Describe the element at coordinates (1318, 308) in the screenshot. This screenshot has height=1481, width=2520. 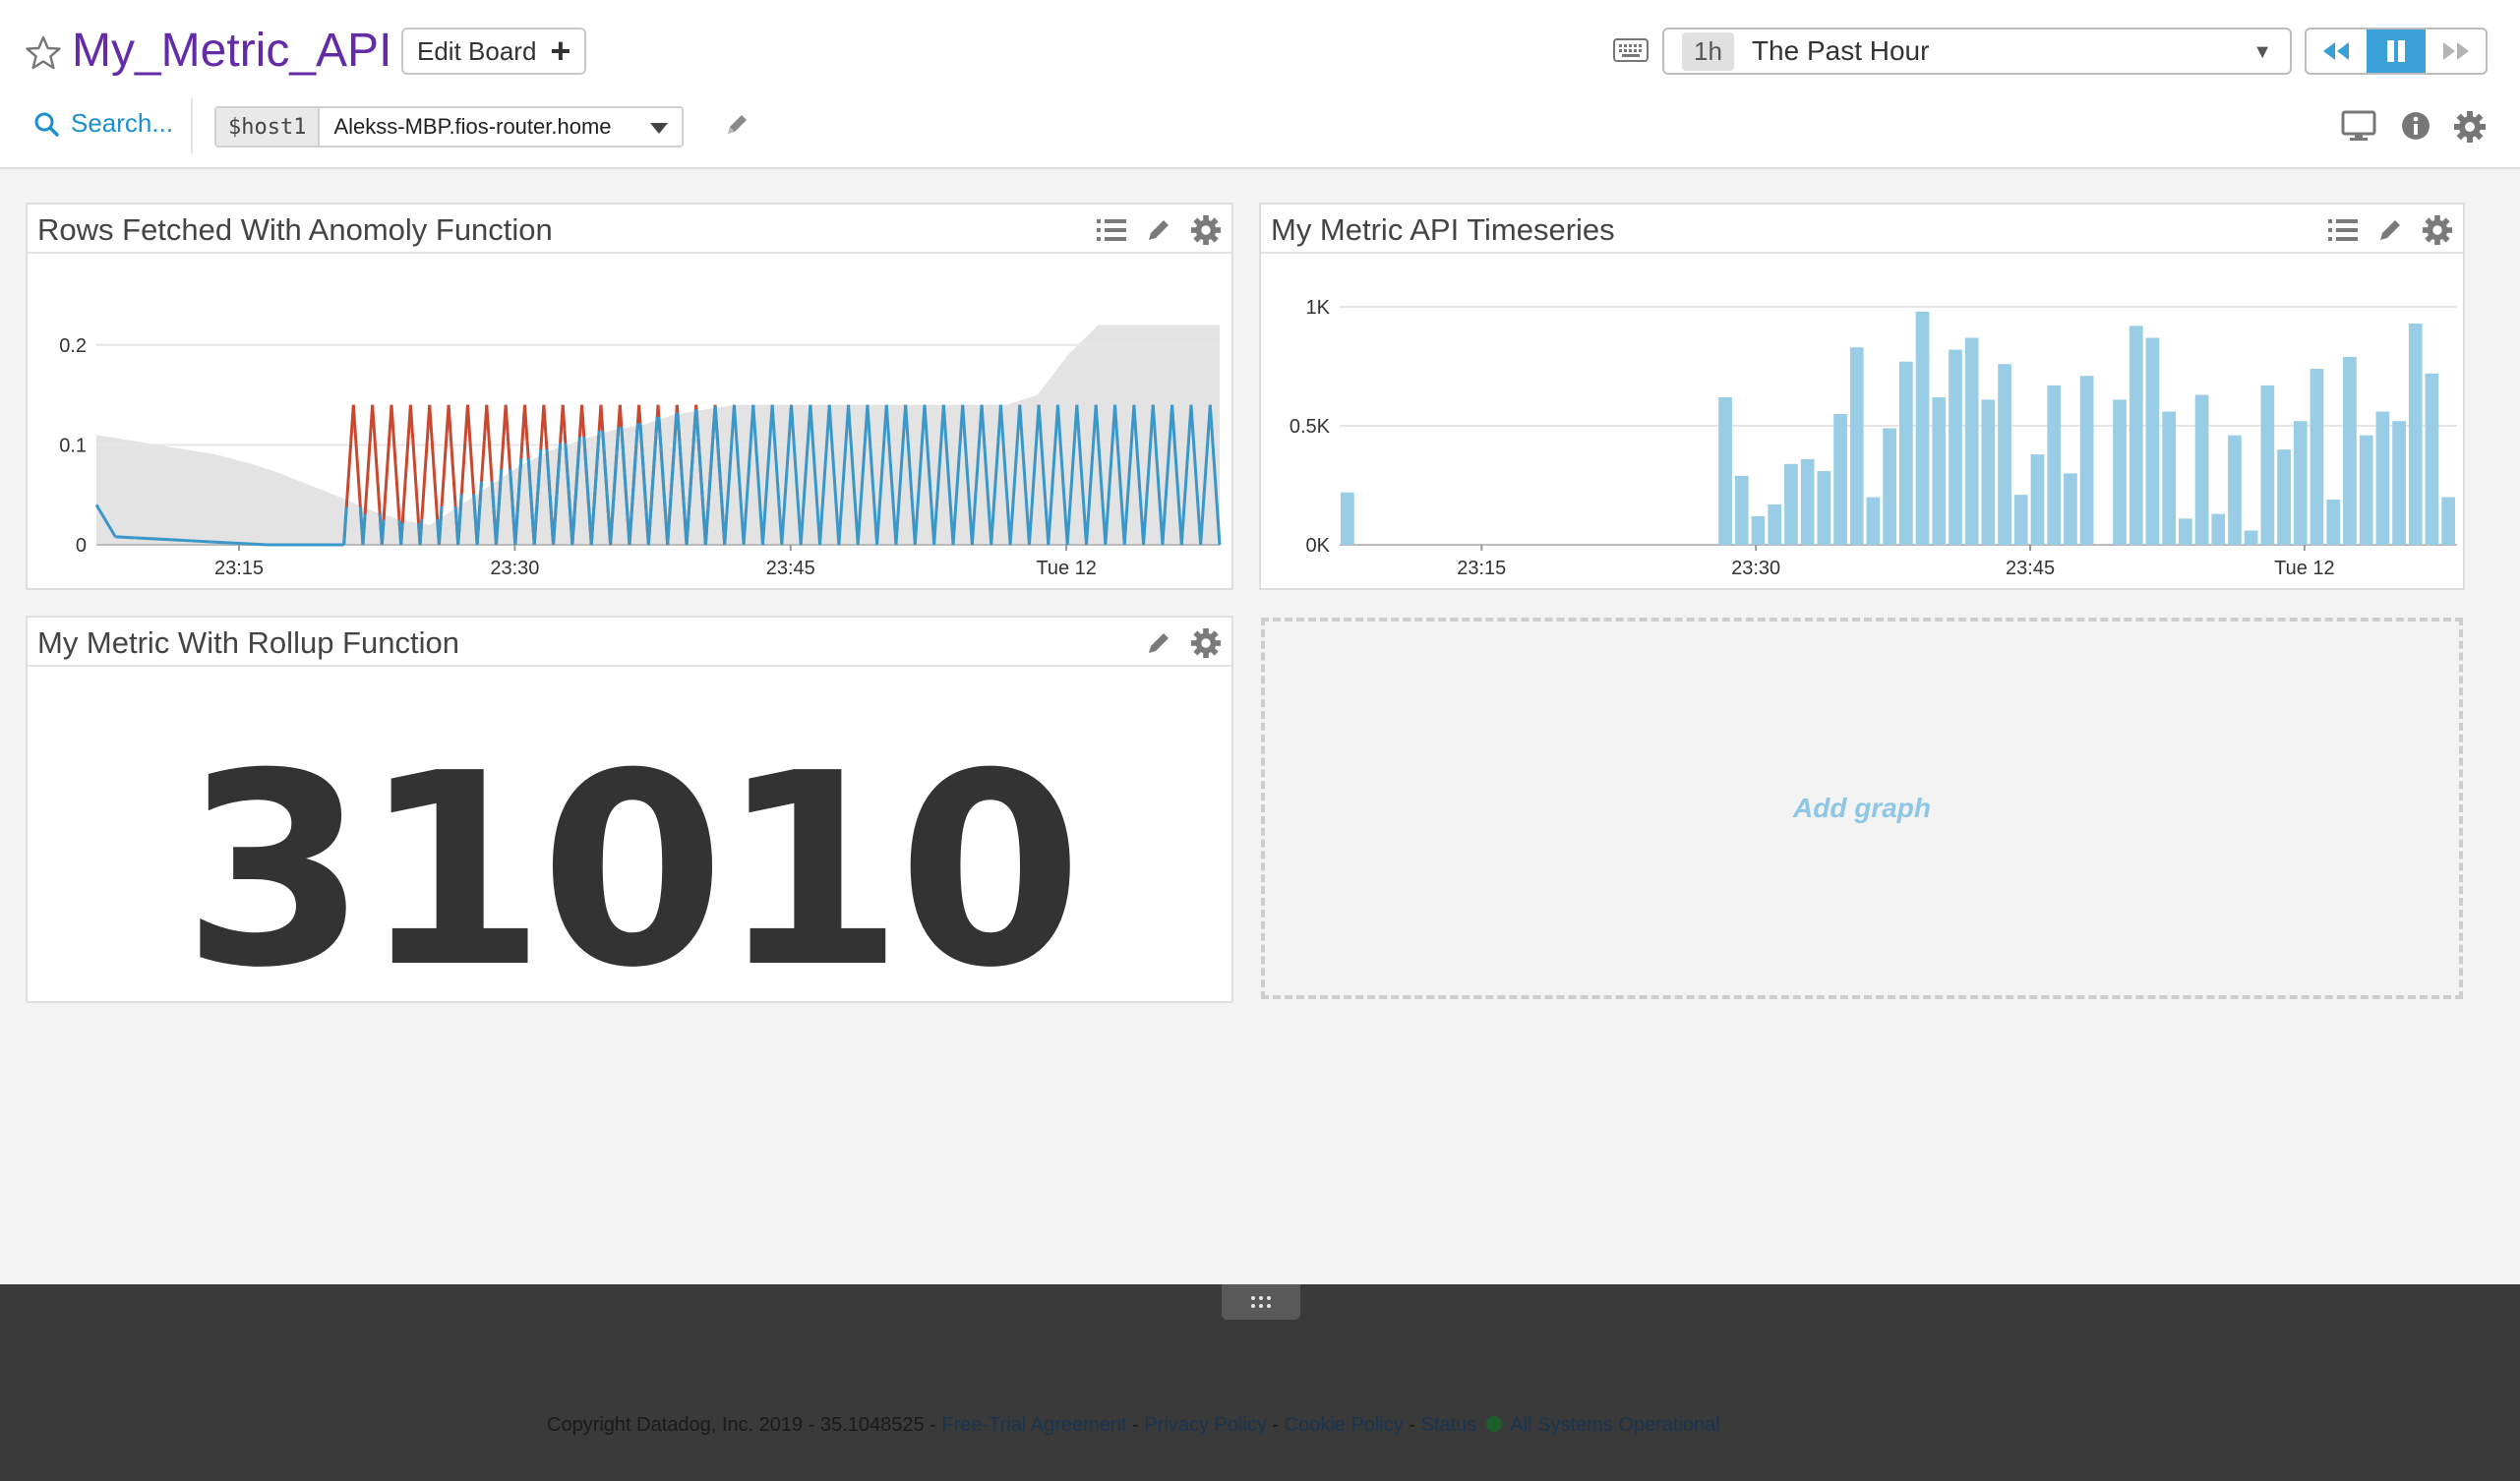
I see `y-tick-label: 1K` at that location.